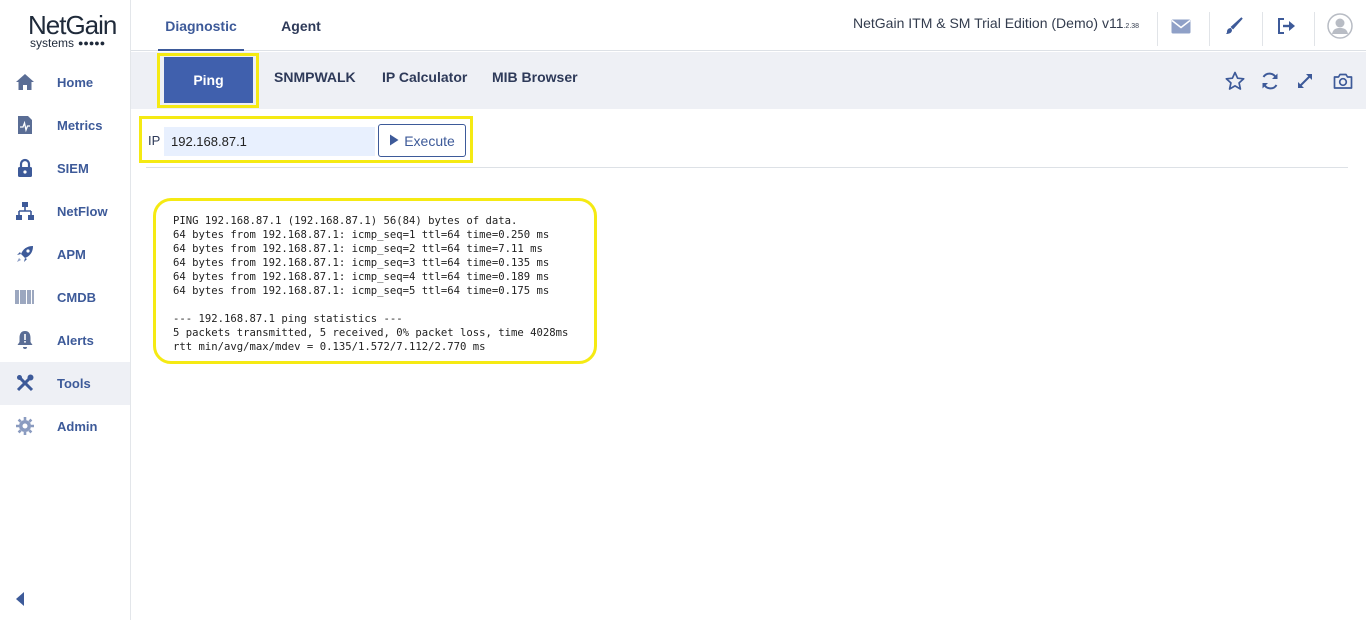 The image size is (1366, 620). What do you see at coordinates (71, 254) in the screenshot?
I see `sidebar-item-label: APM` at bounding box center [71, 254].